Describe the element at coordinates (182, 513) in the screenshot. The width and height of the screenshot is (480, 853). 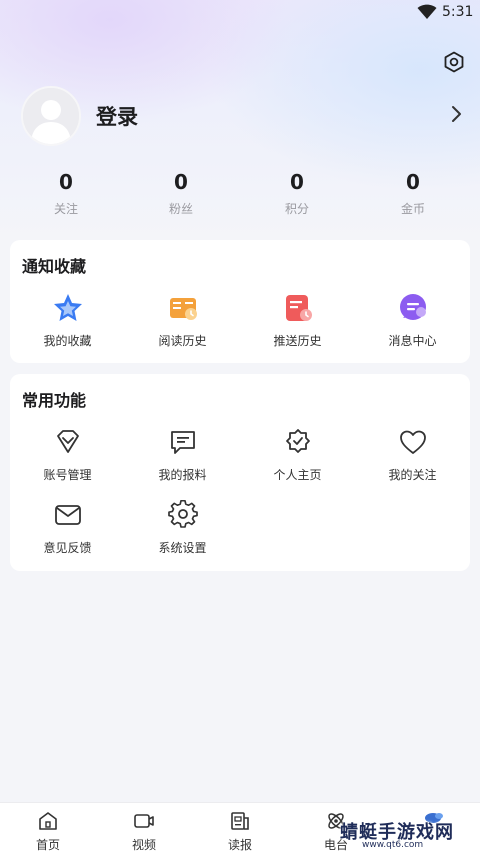
I see `gear-icon` at that location.